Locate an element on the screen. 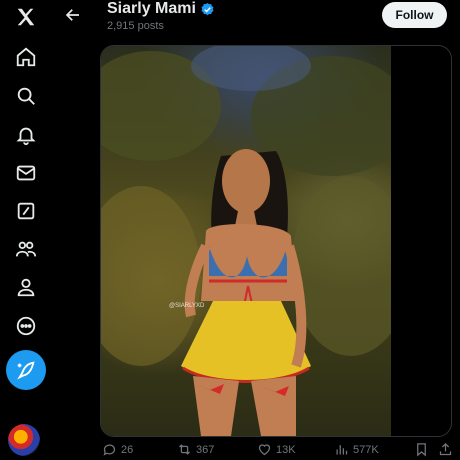 This screenshot has width=460, height=460. search-icon is located at coordinates (26, 96).